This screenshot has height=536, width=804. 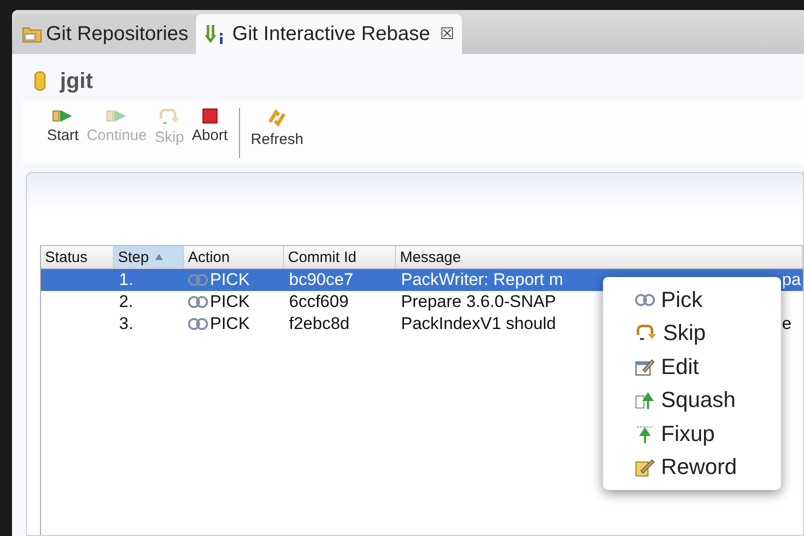 I want to click on menu-item: Edit, so click(x=692, y=367).